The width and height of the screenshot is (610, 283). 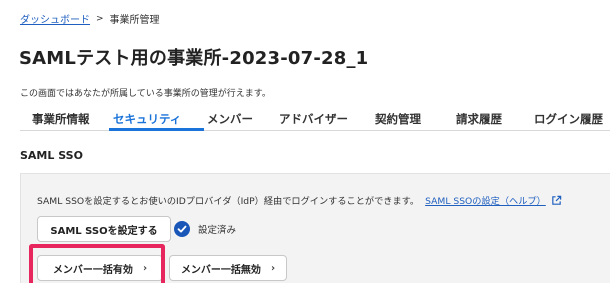 I want to click on tab-members: メンバー, so click(x=230, y=119).